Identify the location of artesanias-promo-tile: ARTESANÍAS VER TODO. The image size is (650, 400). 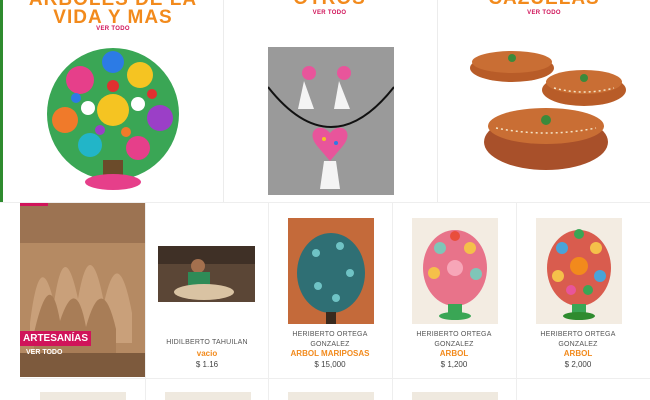
(82, 290).